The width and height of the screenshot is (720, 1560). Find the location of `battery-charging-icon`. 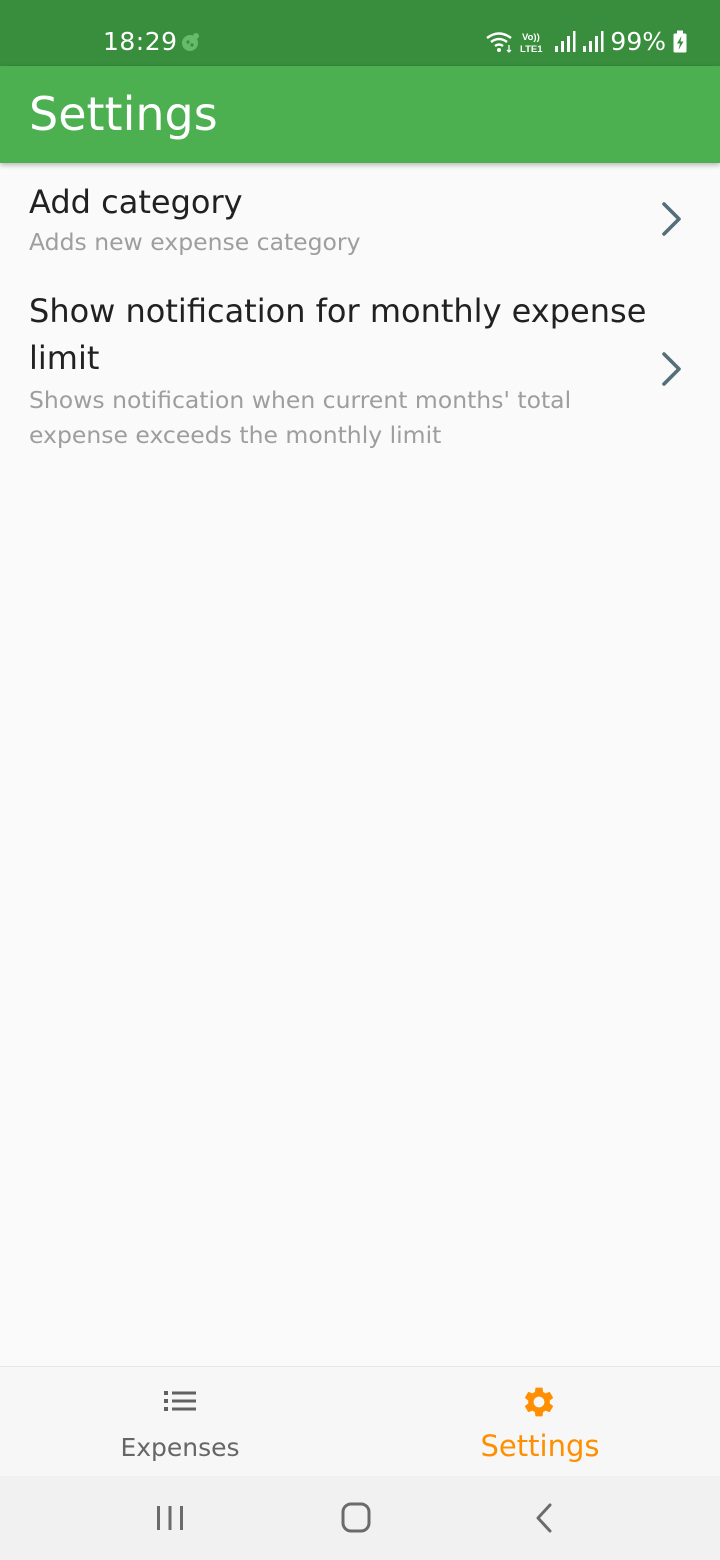

battery-charging-icon is located at coordinates (680, 41).